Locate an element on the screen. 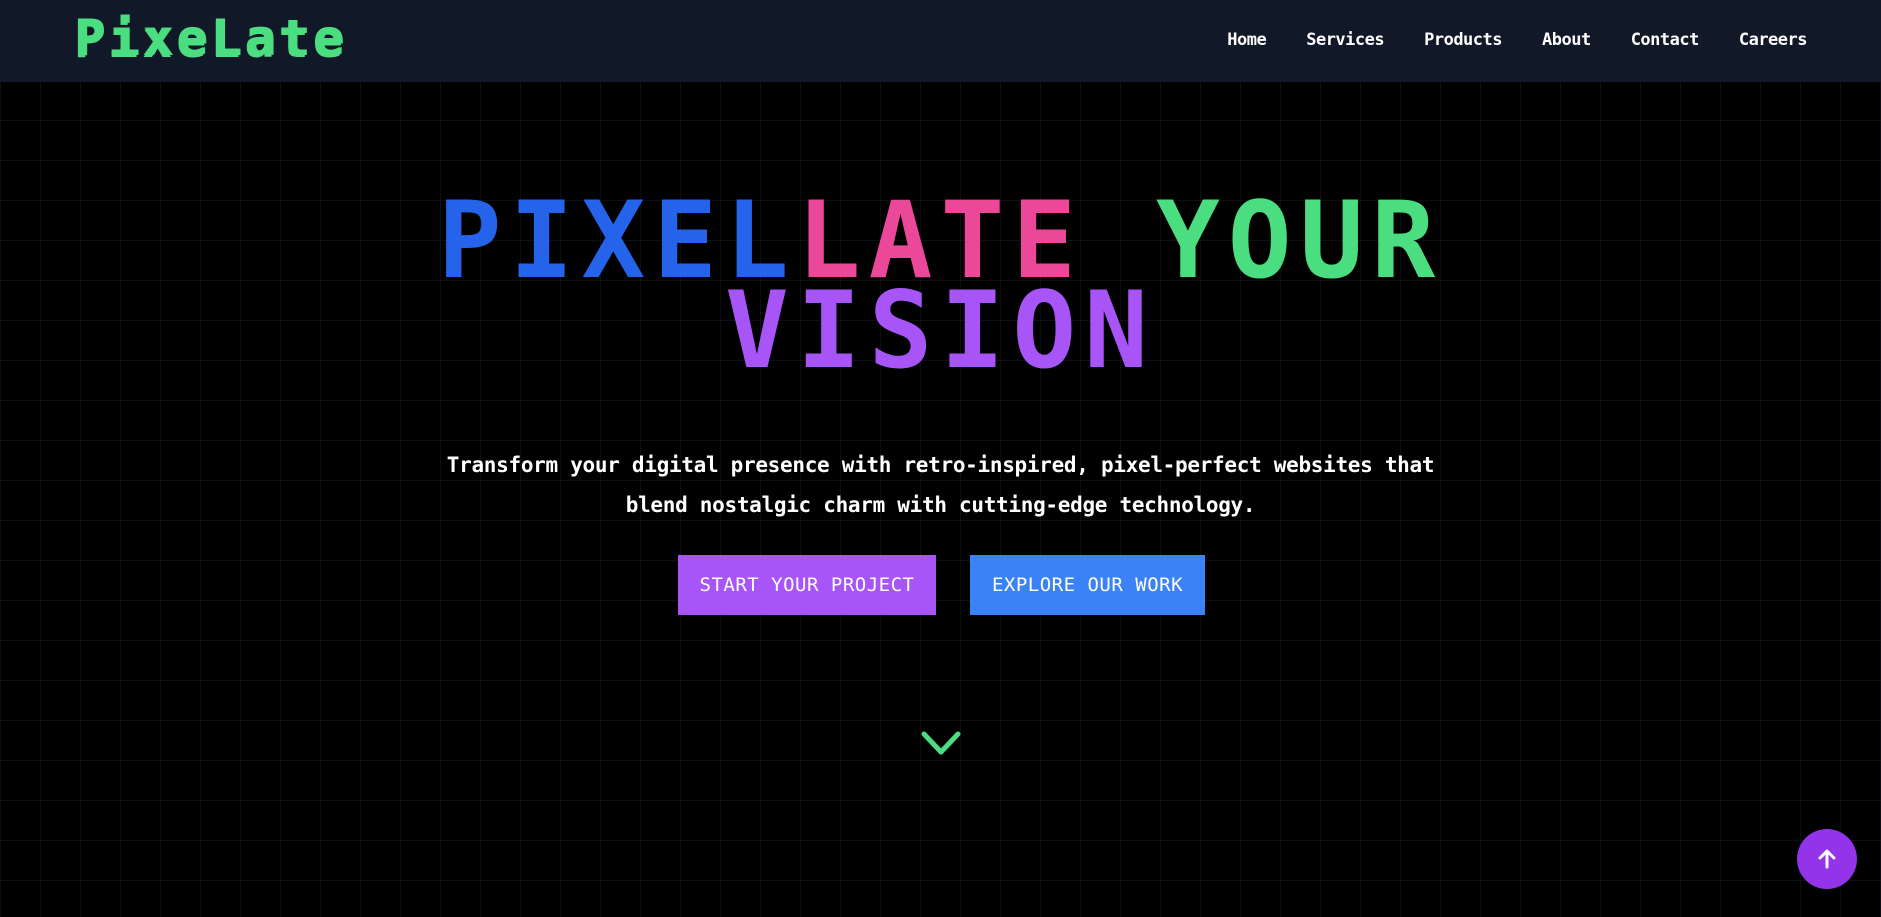  back-to-top-button is located at coordinates (1827, 859).